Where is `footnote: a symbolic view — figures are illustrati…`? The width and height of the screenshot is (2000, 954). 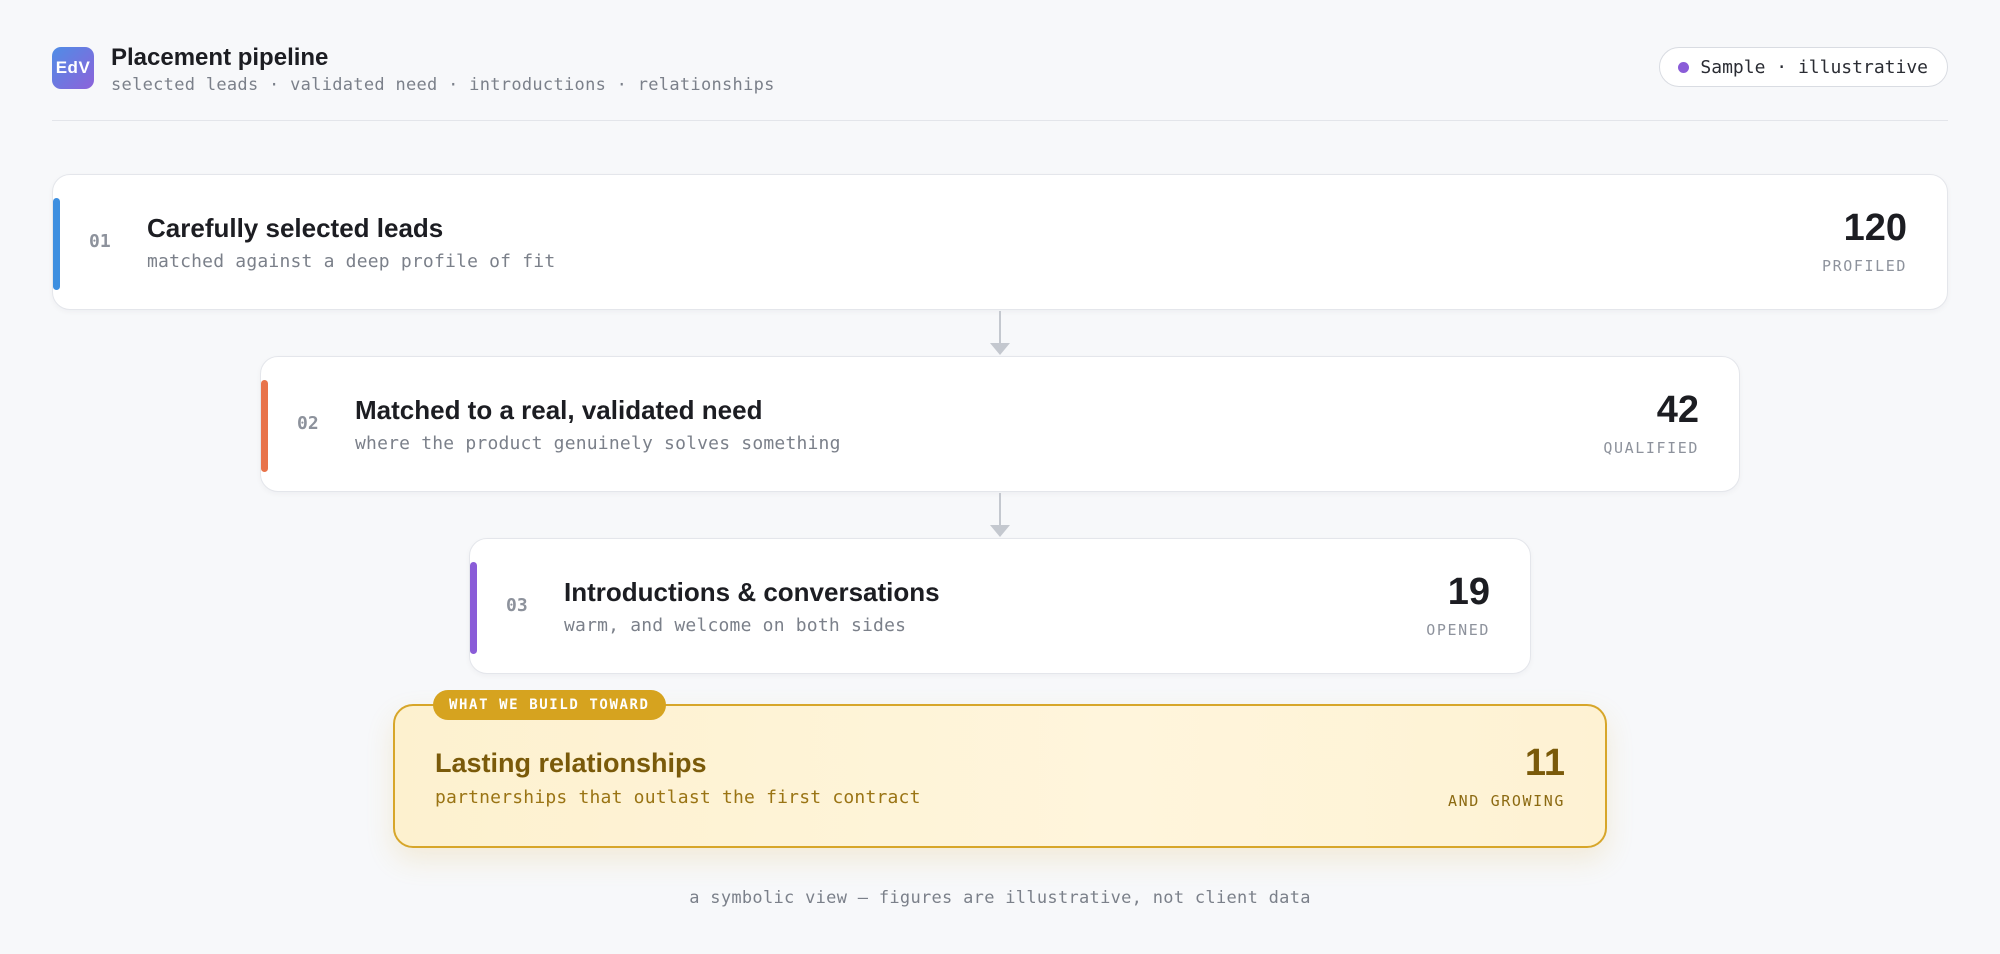 footnote: a symbolic view — figures are illustrati… is located at coordinates (1000, 898).